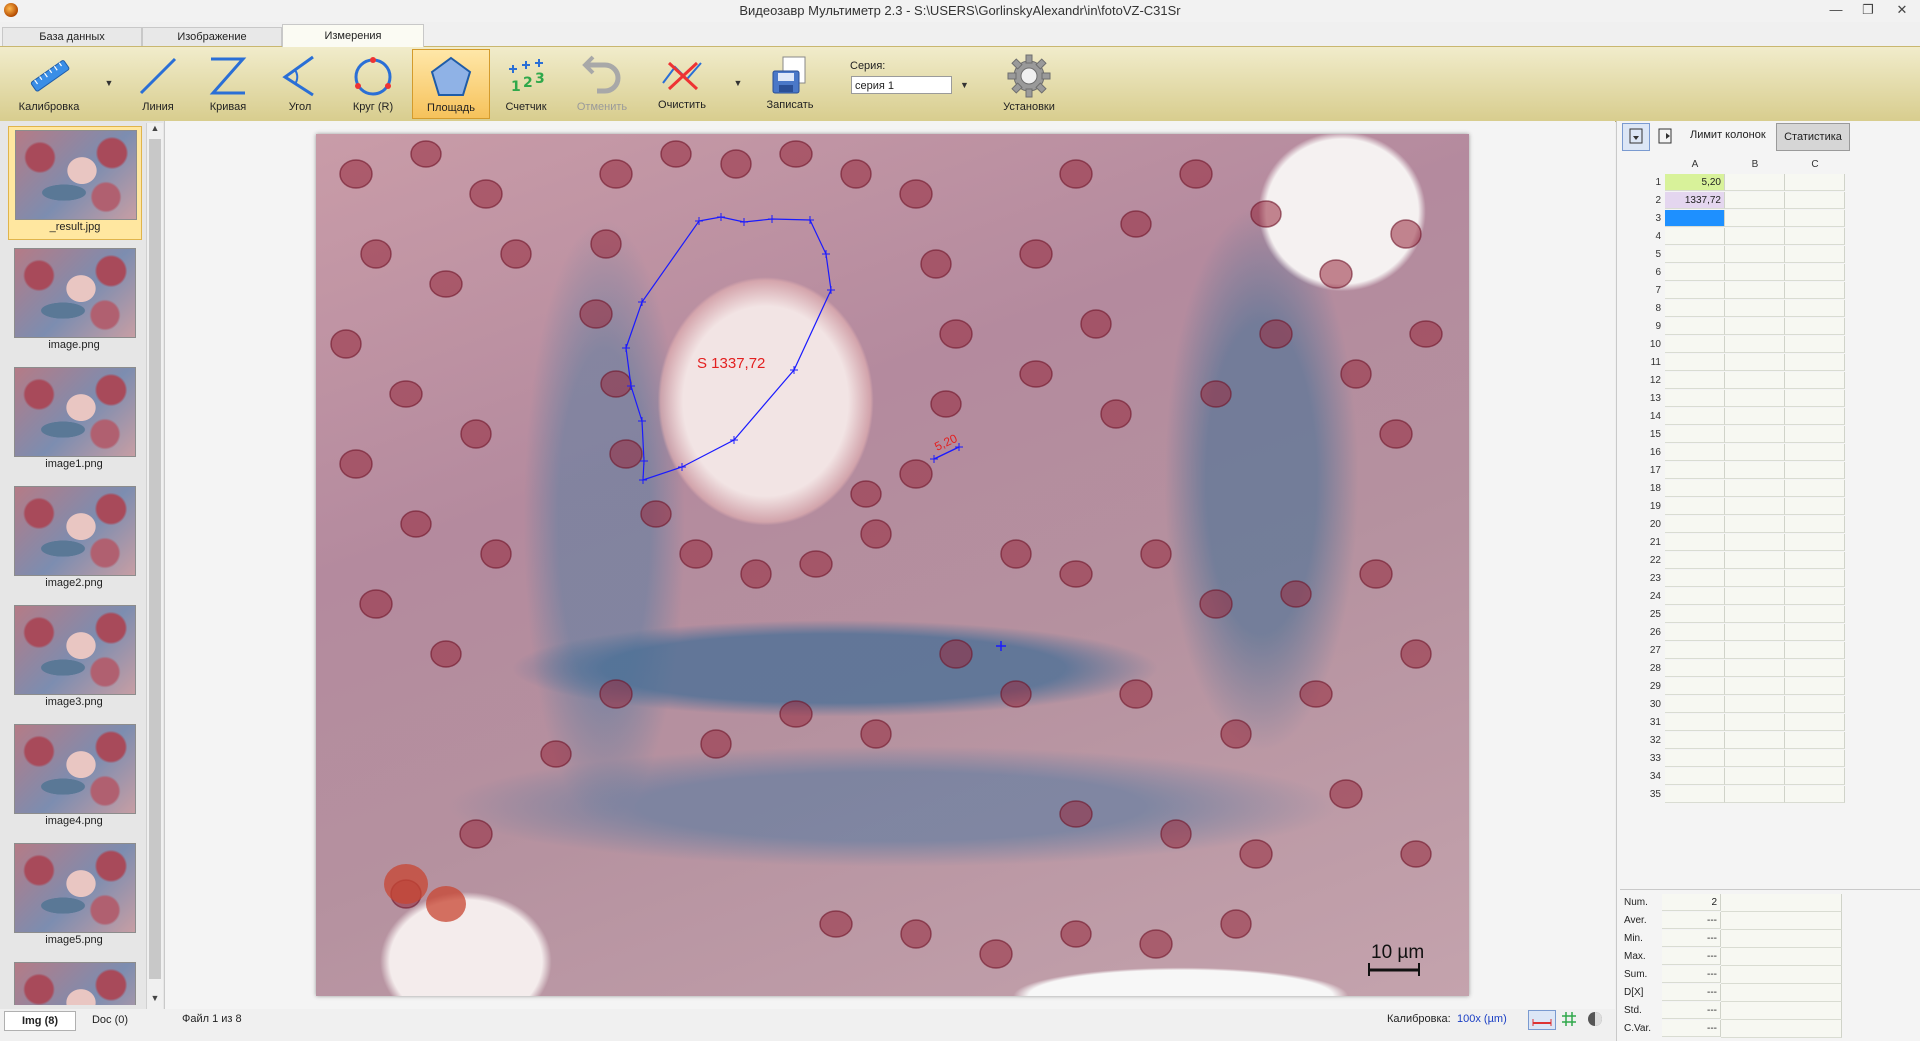 This screenshot has height=1041, width=1920. Describe the element at coordinates (1542, 1020) in the screenshot. I see `scale-bar-toggle-icon` at that location.